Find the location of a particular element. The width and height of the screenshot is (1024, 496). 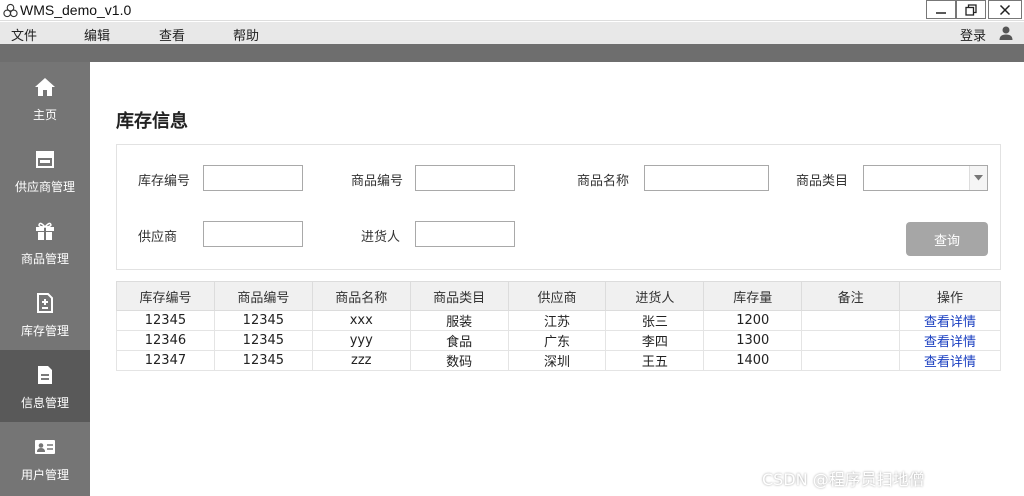

cell-purchaser: 李四 is located at coordinates (655, 340).